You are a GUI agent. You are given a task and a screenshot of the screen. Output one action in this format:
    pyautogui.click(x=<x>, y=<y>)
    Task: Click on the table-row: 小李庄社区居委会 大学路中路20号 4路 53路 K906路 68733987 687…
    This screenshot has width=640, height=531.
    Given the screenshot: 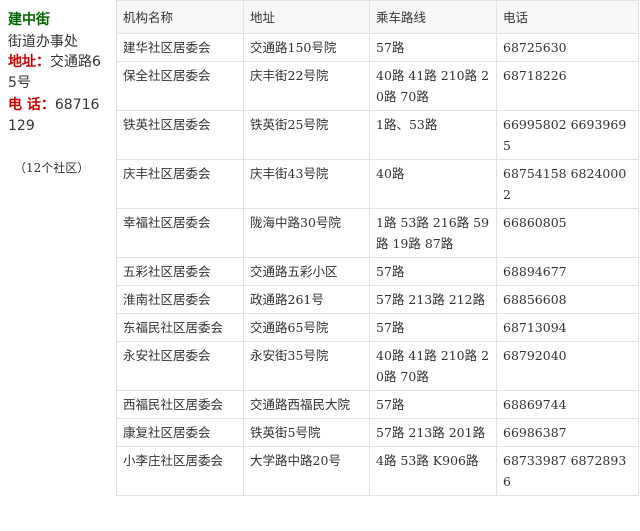 What is the action you would take?
    pyautogui.click(x=377, y=471)
    